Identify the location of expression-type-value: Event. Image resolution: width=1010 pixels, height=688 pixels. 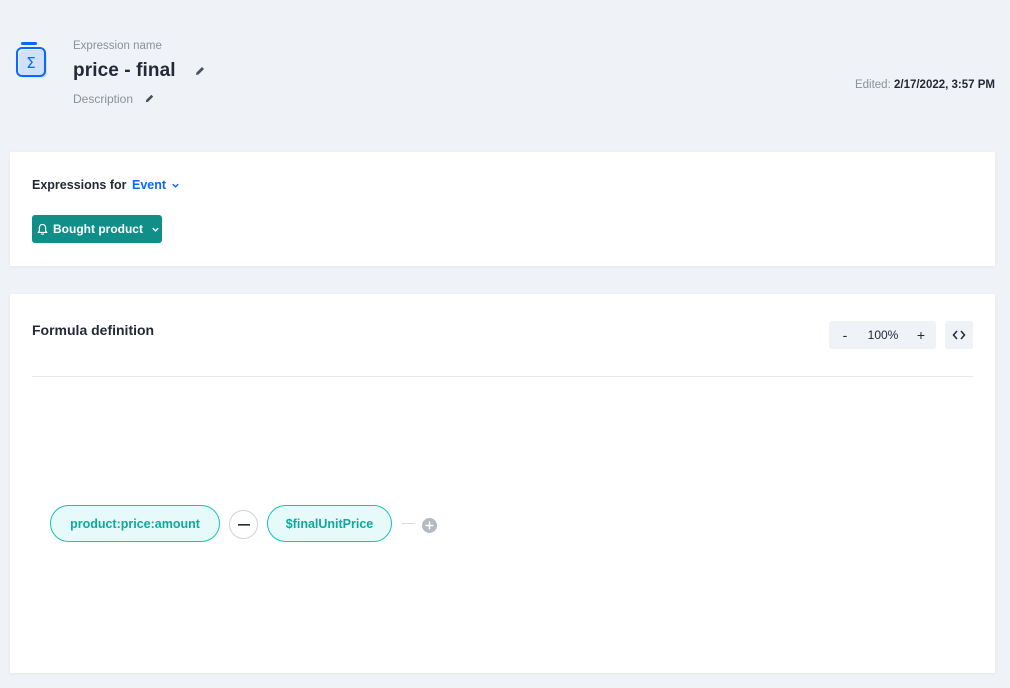
(149, 185).